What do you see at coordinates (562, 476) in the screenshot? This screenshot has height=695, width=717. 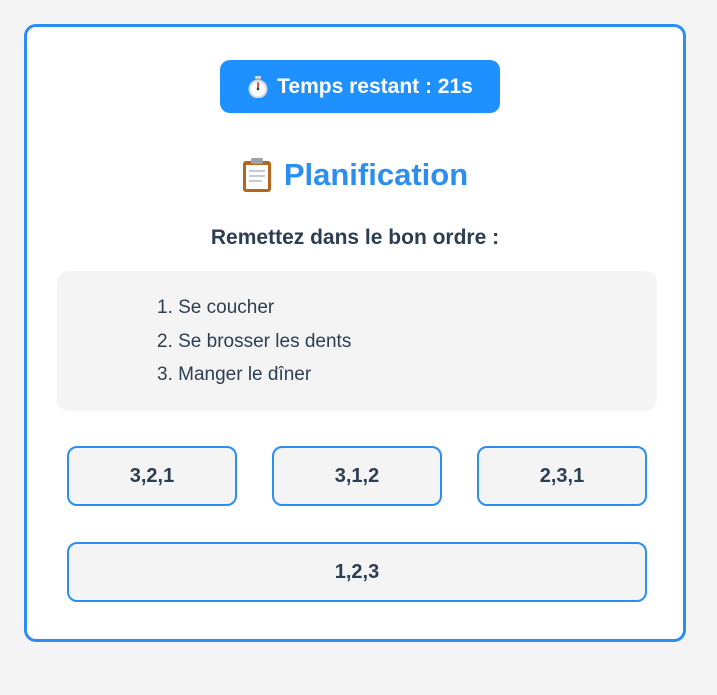 I see `option-button-3: 2,3,1` at bounding box center [562, 476].